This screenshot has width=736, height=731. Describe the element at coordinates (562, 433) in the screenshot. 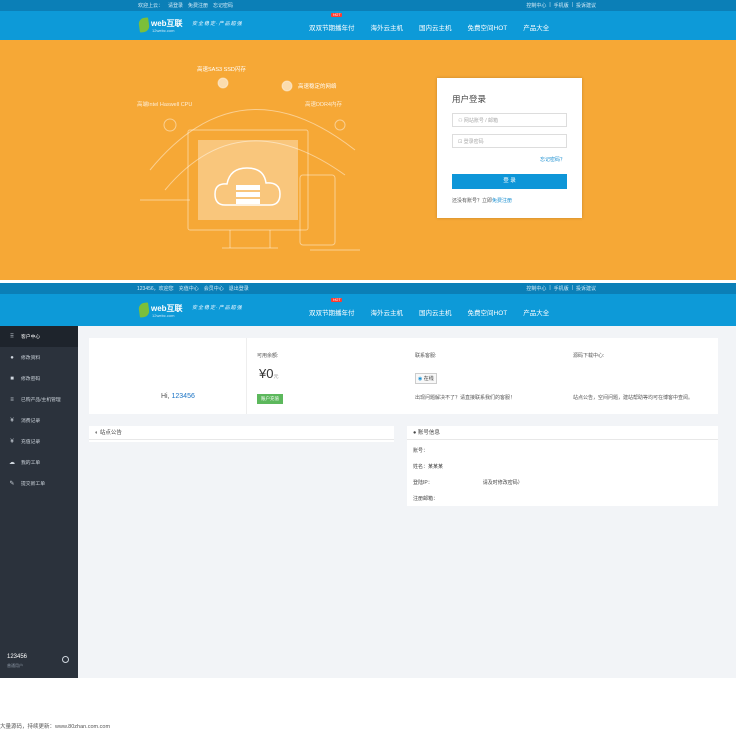

I see `account-header: ● 账号信息` at that location.